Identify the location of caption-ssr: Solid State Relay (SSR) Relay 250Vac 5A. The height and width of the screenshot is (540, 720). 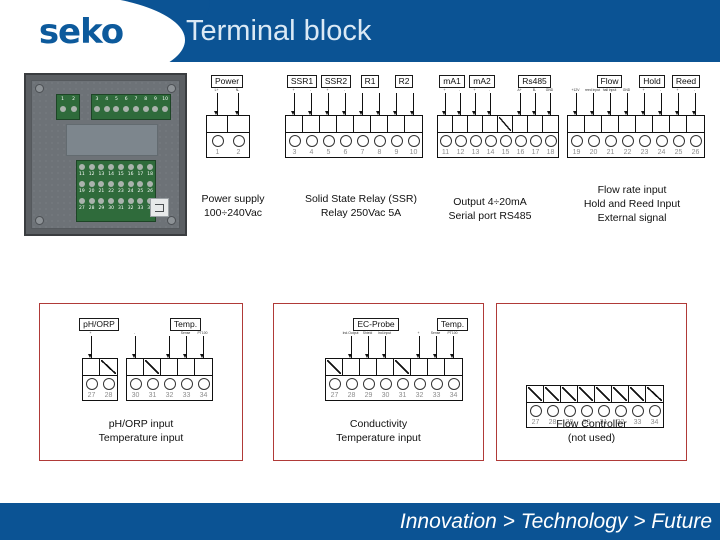
(361, 206).